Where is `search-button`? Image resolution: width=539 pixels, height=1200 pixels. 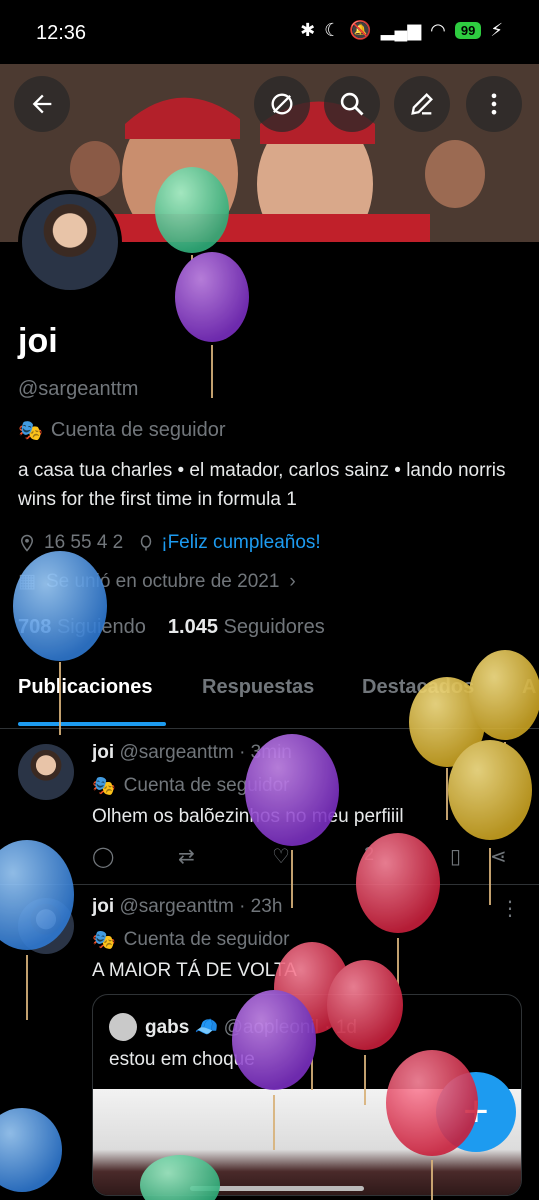 search-button is located at coordinates (352, 104).